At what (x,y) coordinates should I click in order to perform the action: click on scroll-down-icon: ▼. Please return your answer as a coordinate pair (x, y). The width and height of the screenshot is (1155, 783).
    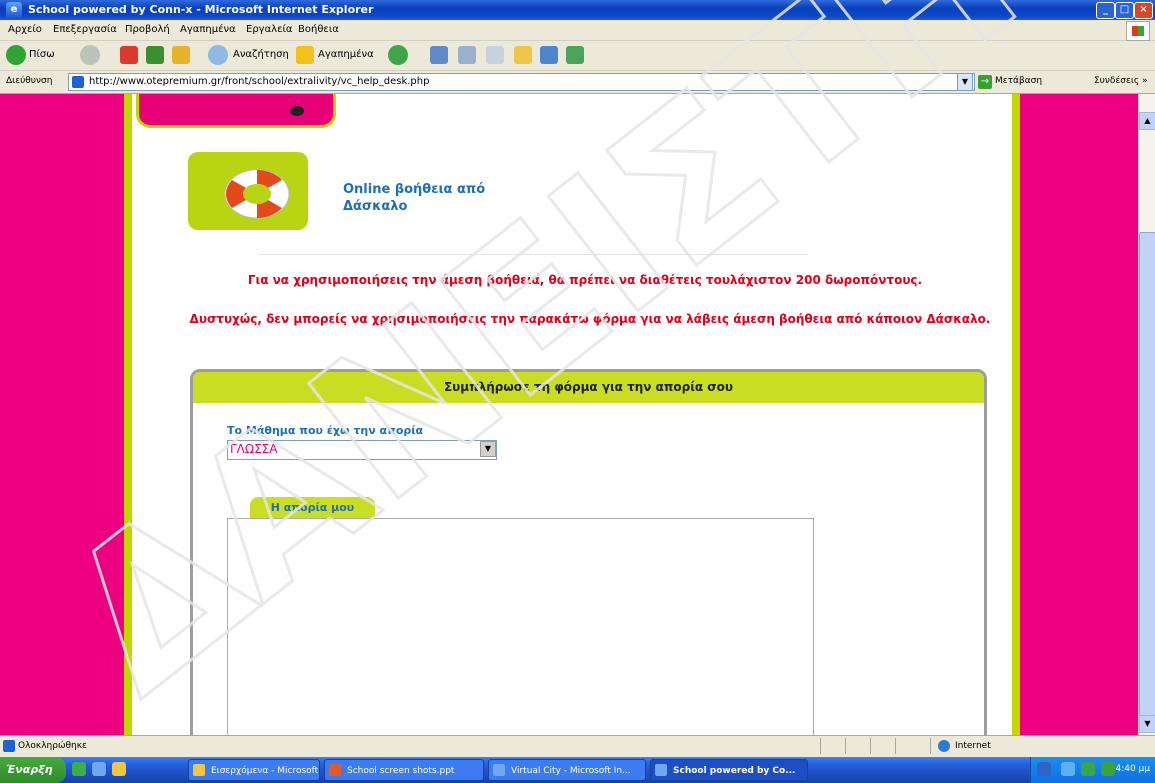
    Looking at the image, I should click on (1147, 724).